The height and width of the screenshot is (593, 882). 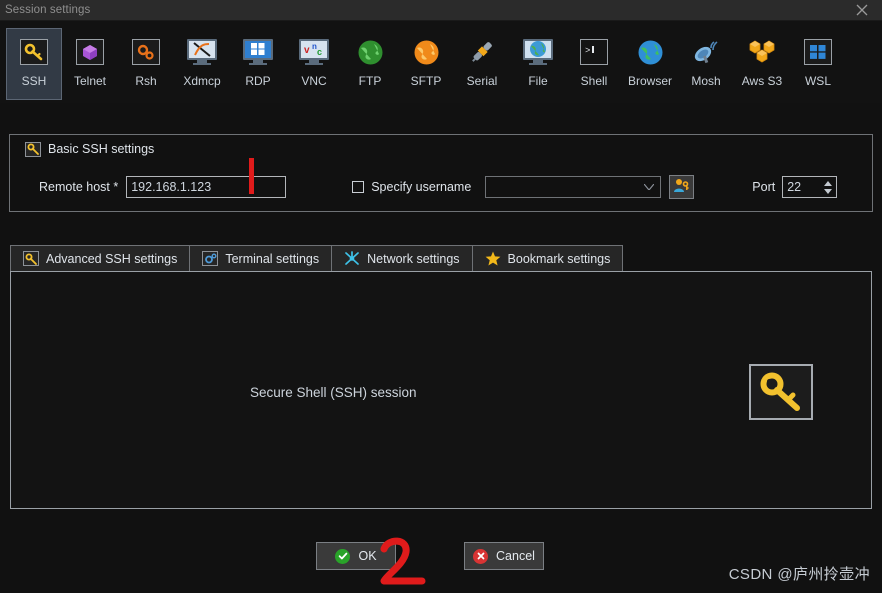 I want to click on title-bar: Session settings, so click(x=441, y=10).